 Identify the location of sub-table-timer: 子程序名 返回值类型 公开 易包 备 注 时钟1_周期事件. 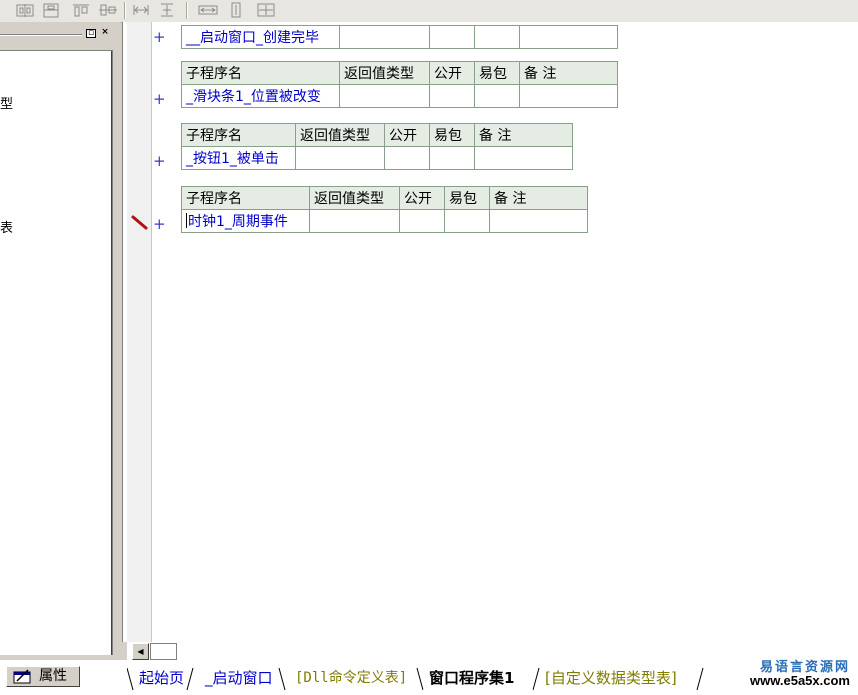
(384, 209).